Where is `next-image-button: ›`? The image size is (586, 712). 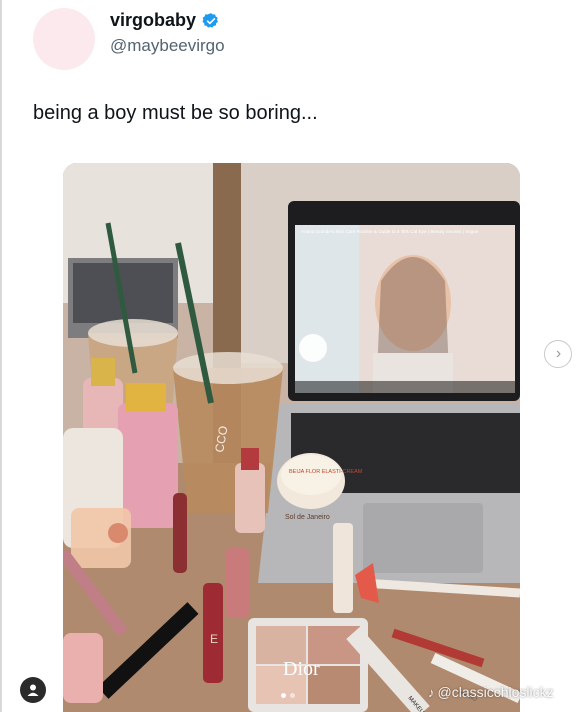 next-image-button: › is located at coordinates (558, 354).